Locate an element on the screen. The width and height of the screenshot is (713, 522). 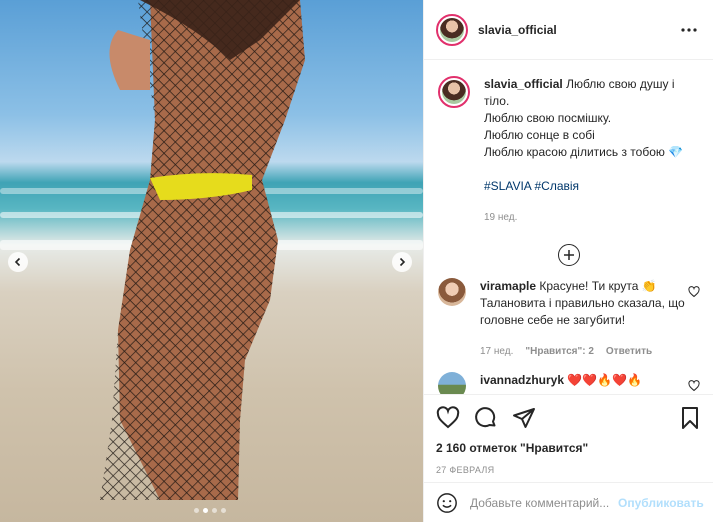
share-button is located at coordinates (524, 418).